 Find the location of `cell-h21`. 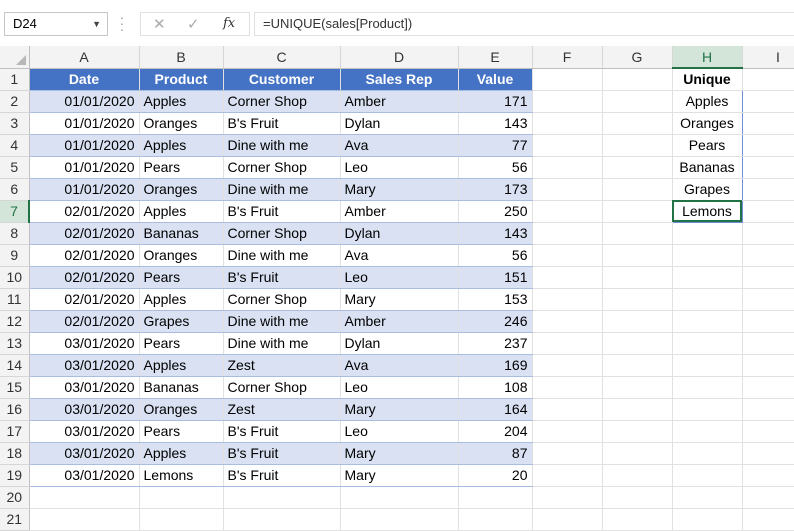

cell-h21 is located at coordinates (707, 519).